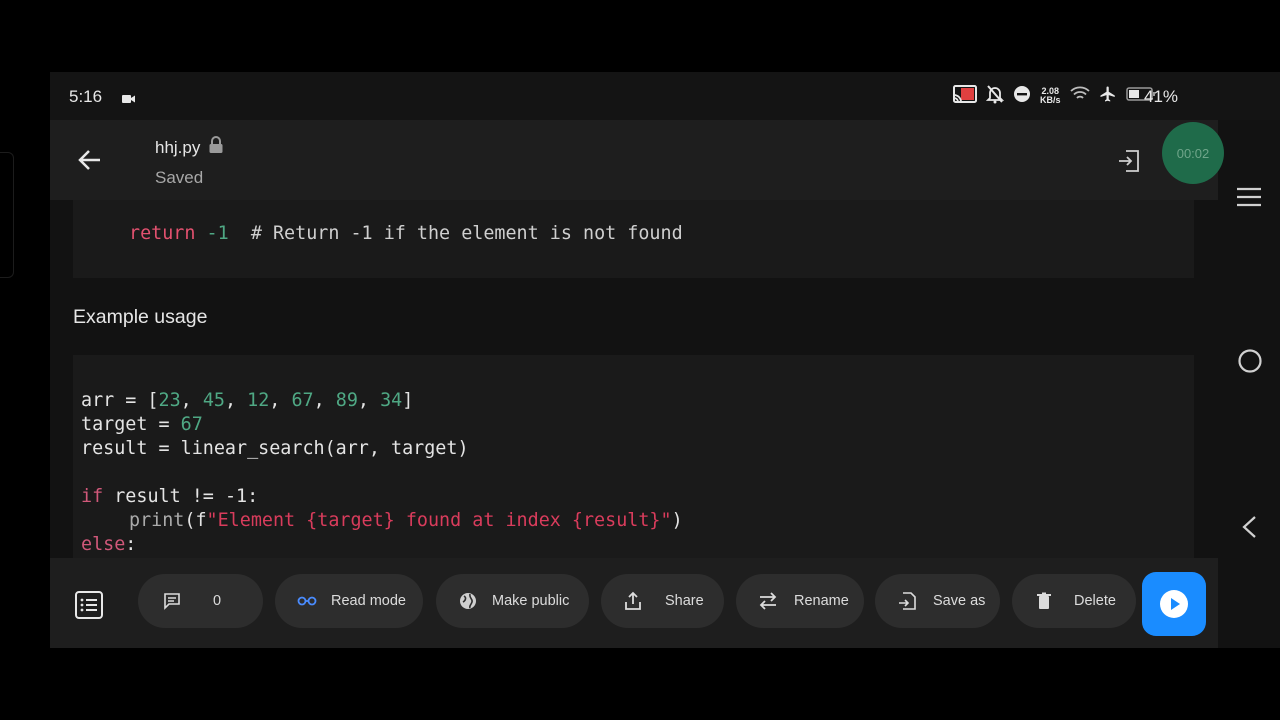 Image resolution: width=1280 pixels, height=720 pixels. What do you see at coordinates (178, 147) in the screenshot?
I see `file-name: hhj.py` at bounding box center [178, 147].